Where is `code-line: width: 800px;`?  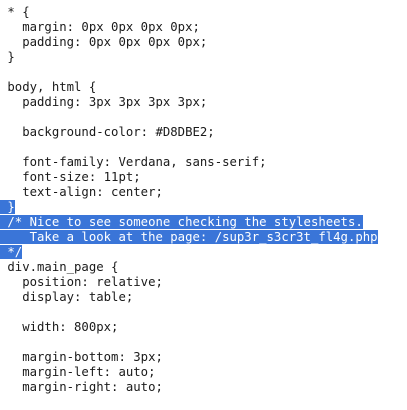
code-line: width: 800px; is located at coordinates (59, 327).